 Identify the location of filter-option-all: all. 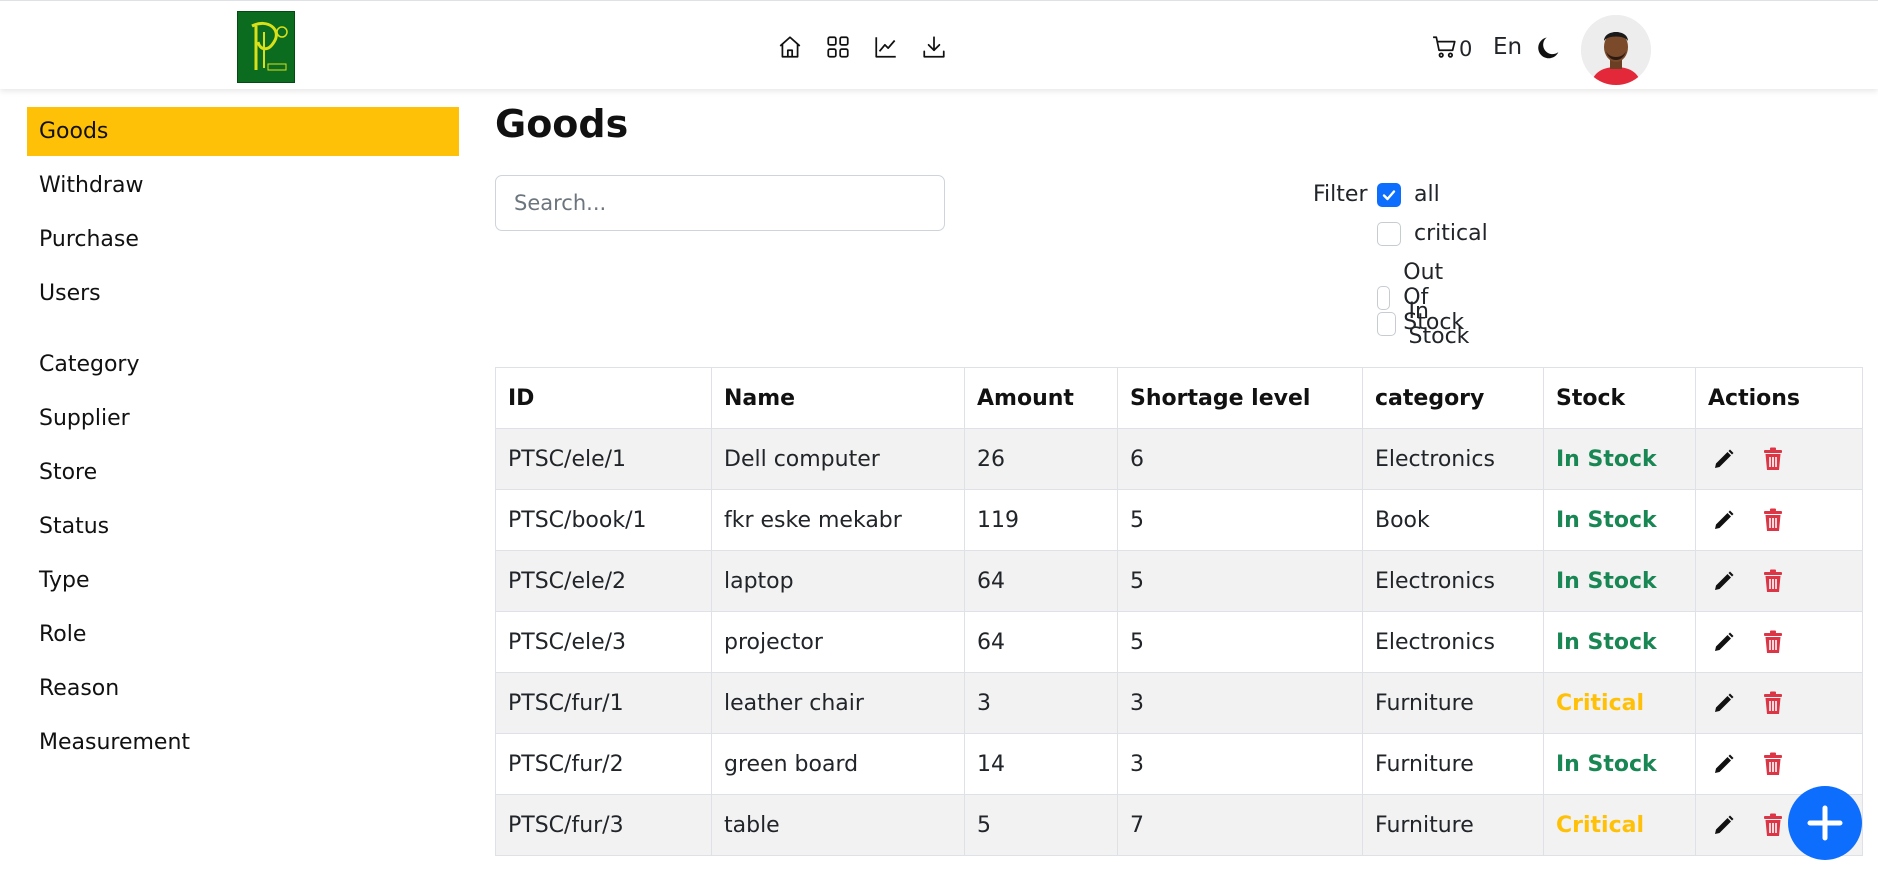
(1408, 194).